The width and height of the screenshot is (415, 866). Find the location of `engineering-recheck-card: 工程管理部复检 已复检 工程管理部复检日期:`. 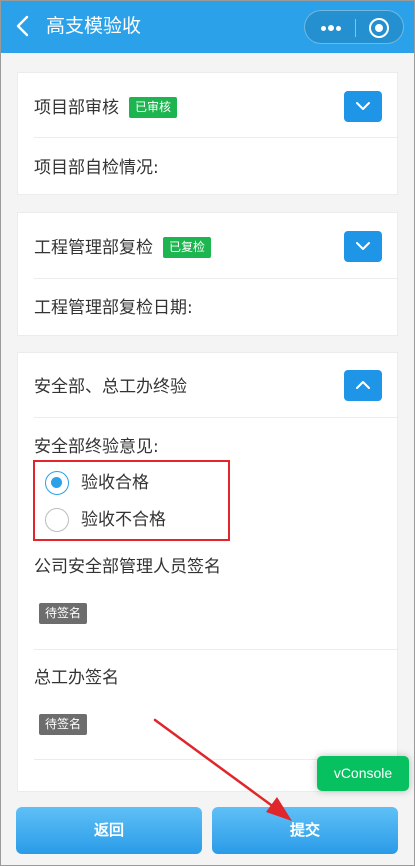

engineering-recheck-card: 工程管理部复检 已复检 工程管理部复检日期: is located at coordinates (207, 274).